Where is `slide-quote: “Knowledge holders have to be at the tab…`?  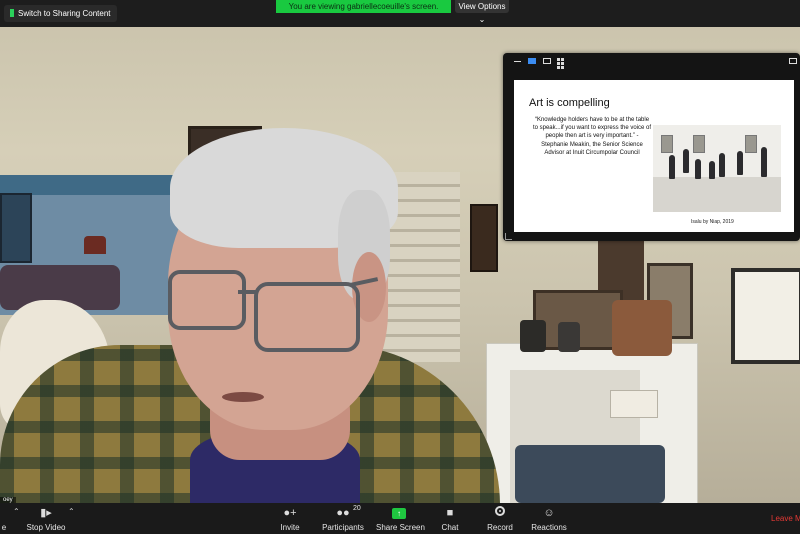 slide-quote: “Knowledge holders have to be at the tab… is located at coordinates (592, 136).